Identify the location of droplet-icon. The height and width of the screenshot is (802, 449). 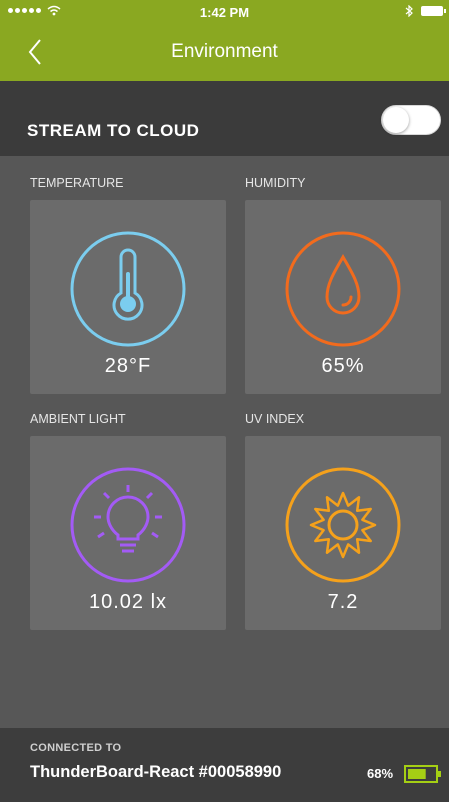
(343, 289).